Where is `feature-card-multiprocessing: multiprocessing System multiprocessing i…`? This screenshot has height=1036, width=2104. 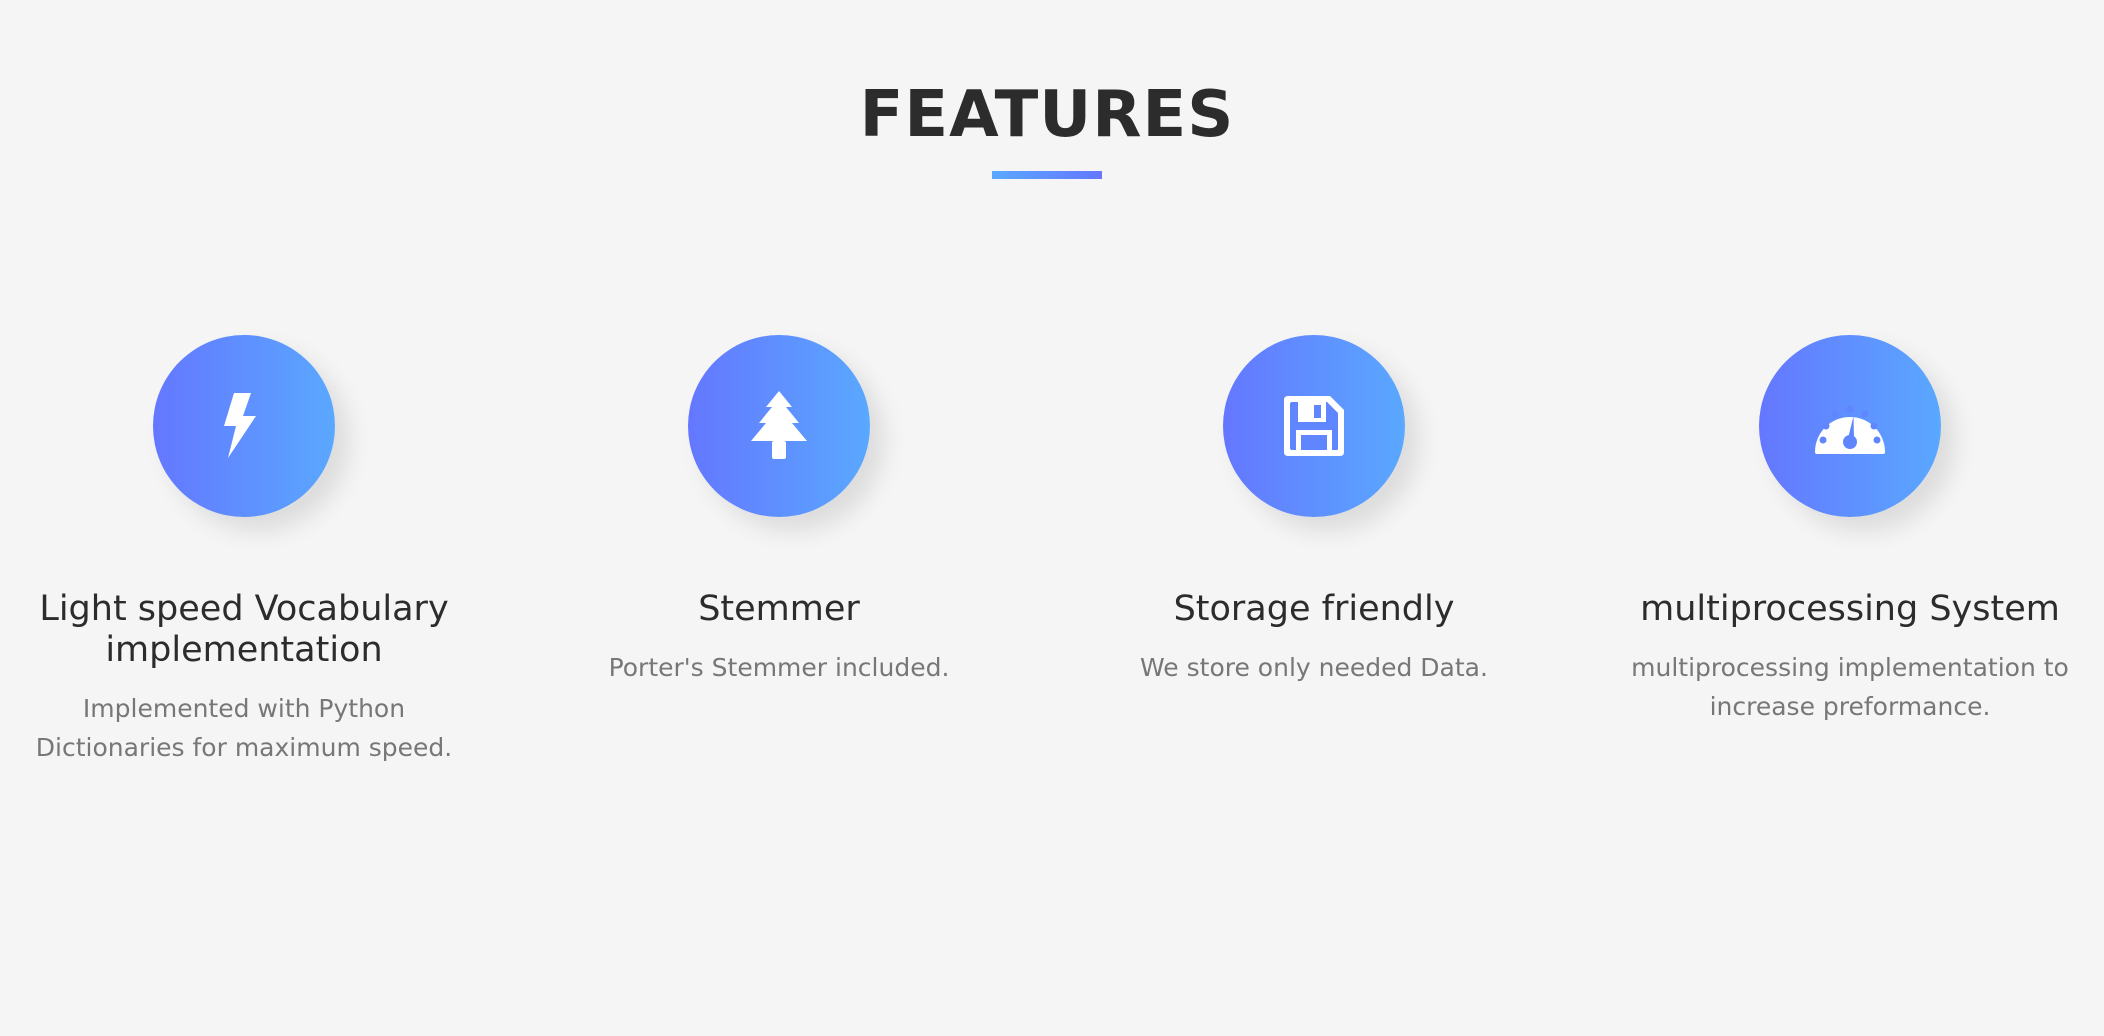
feature-card-multiprocessing: multiprocessing System multiprocessing i… is located at coordinates (1850, 530).